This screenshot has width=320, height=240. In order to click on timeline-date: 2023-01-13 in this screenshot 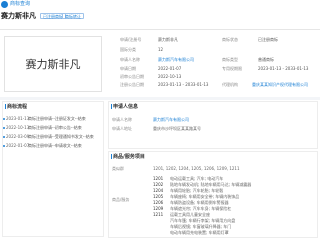, I will do `click(18, 118)`.